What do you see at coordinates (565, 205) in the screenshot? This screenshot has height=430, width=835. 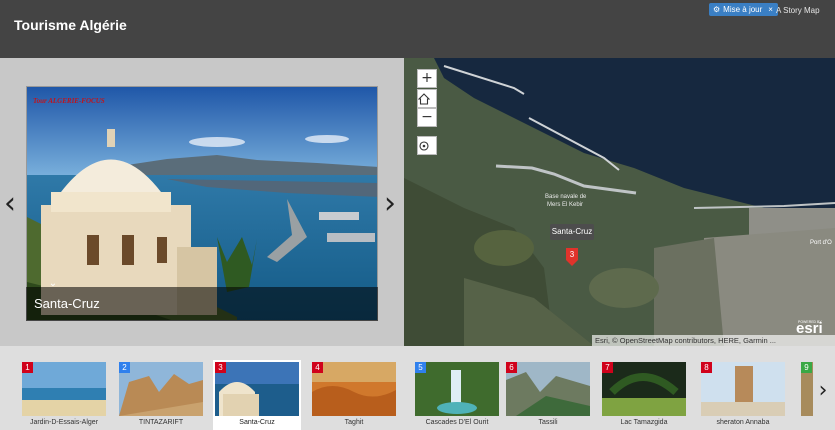 I see `svg-text: Mers El Kebir` at bounding box center [565, 205].